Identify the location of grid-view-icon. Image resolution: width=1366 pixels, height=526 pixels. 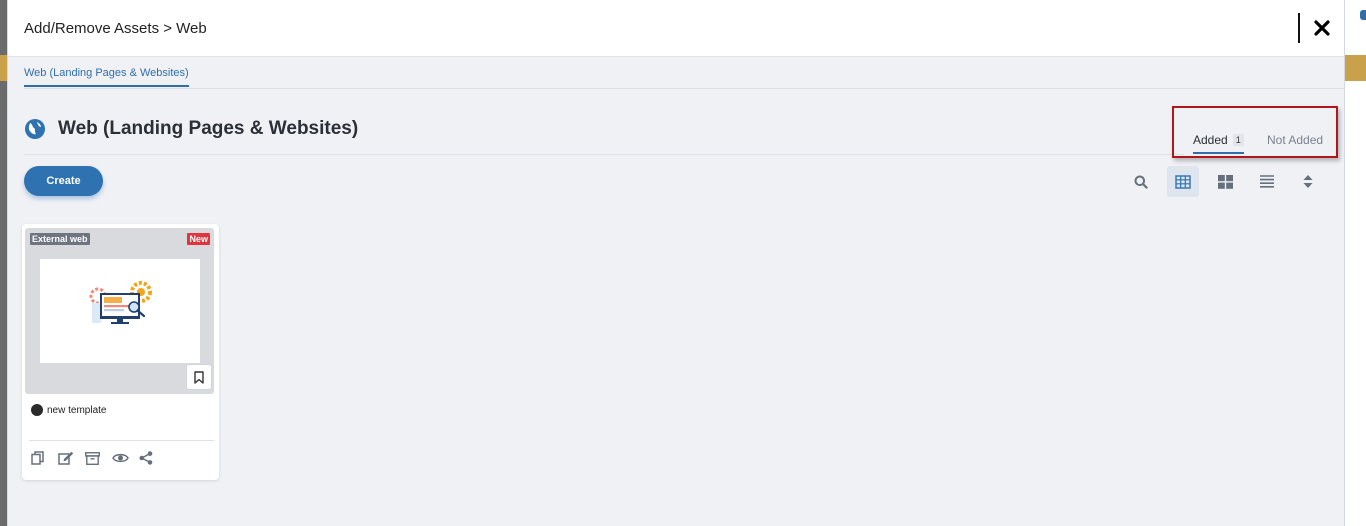
(1225, 181).